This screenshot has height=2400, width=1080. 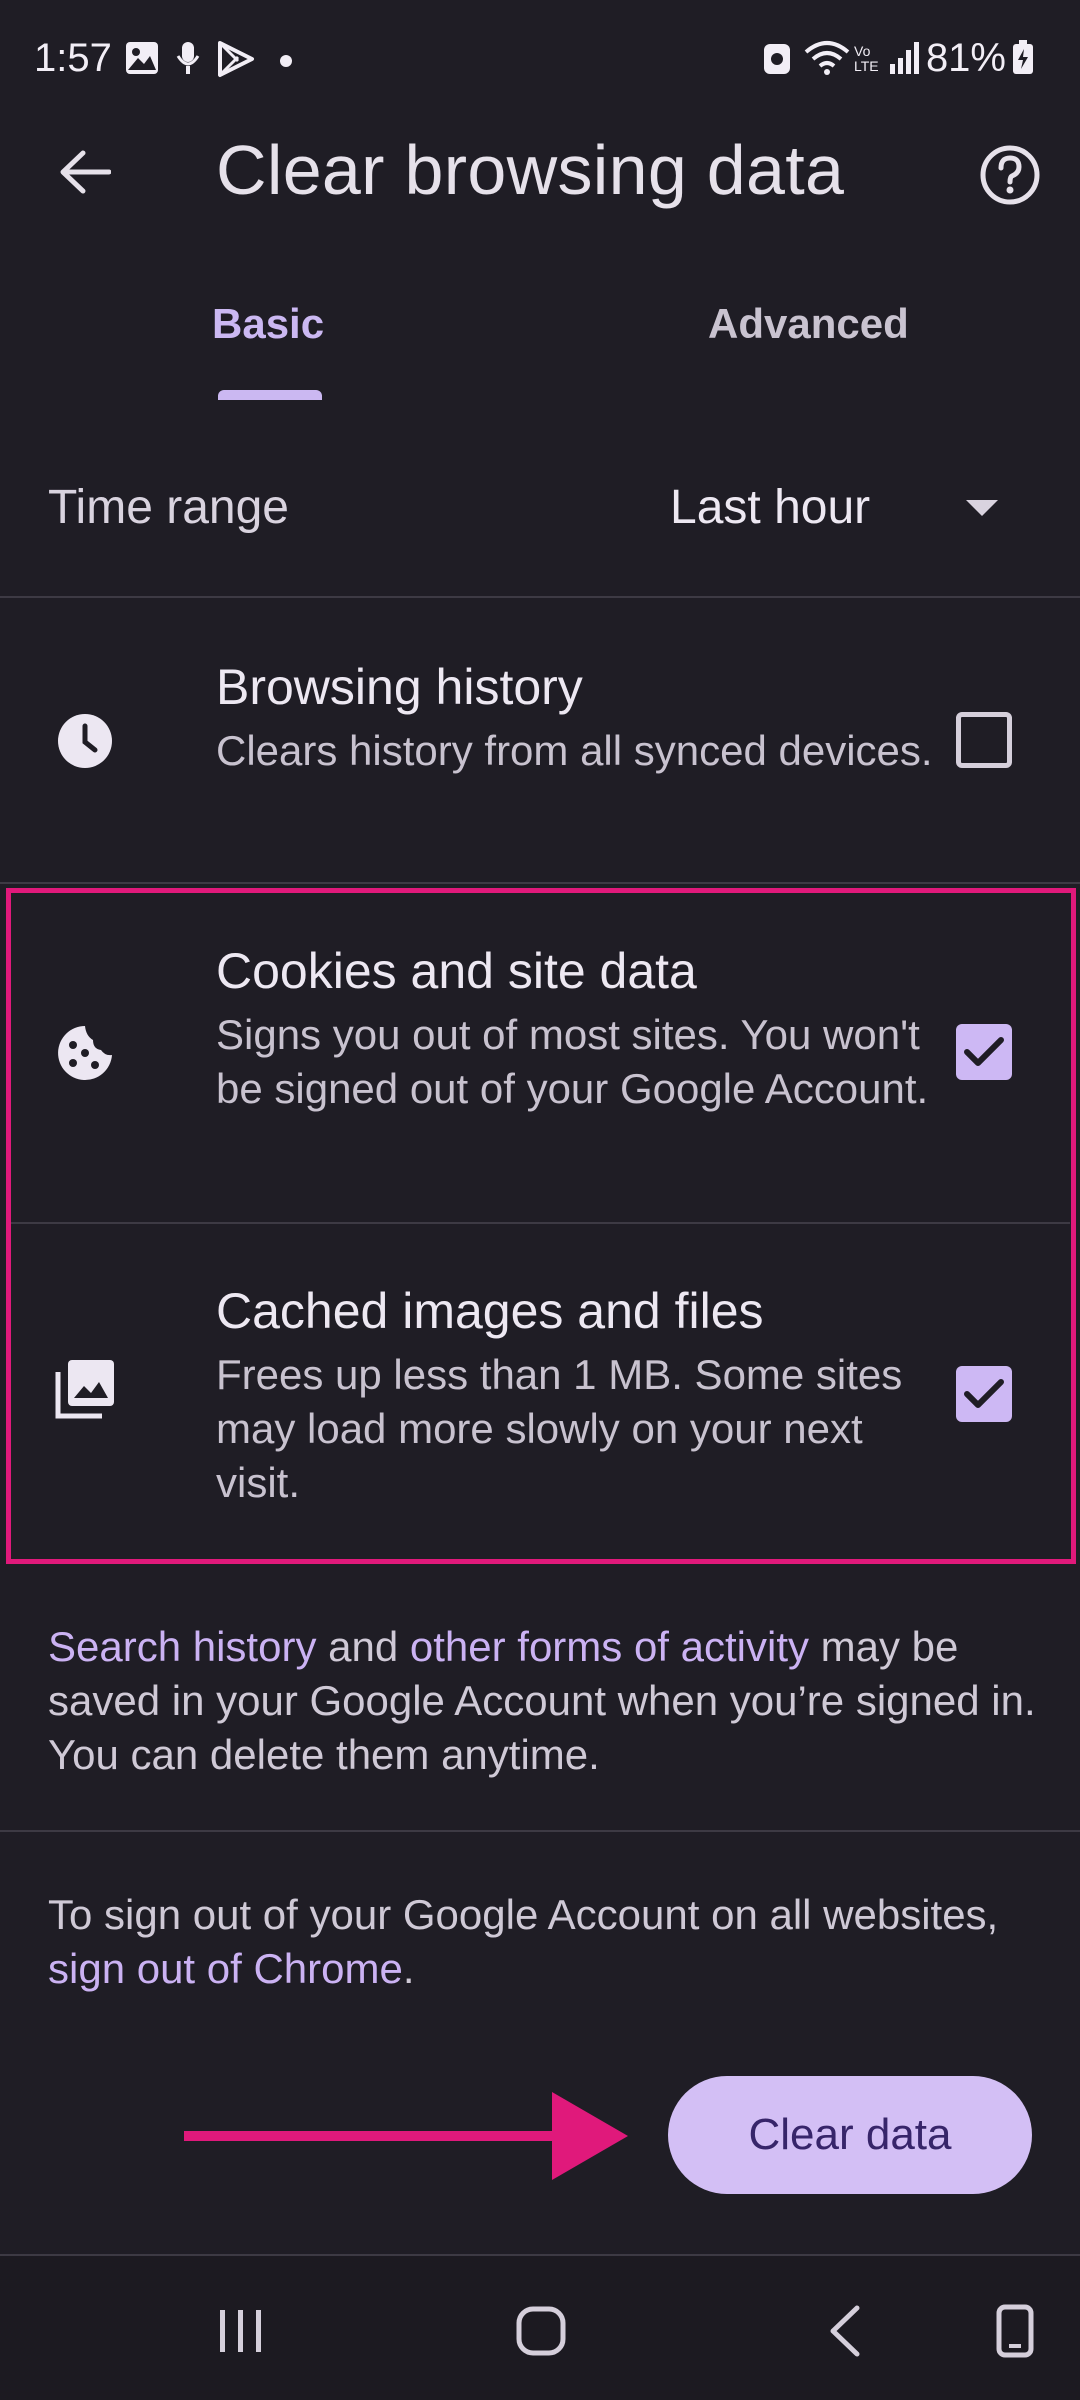 What do you see at coordinates (85, 741) in the screenshot?
I see `clock-icon` at bounding box center [85, 741].